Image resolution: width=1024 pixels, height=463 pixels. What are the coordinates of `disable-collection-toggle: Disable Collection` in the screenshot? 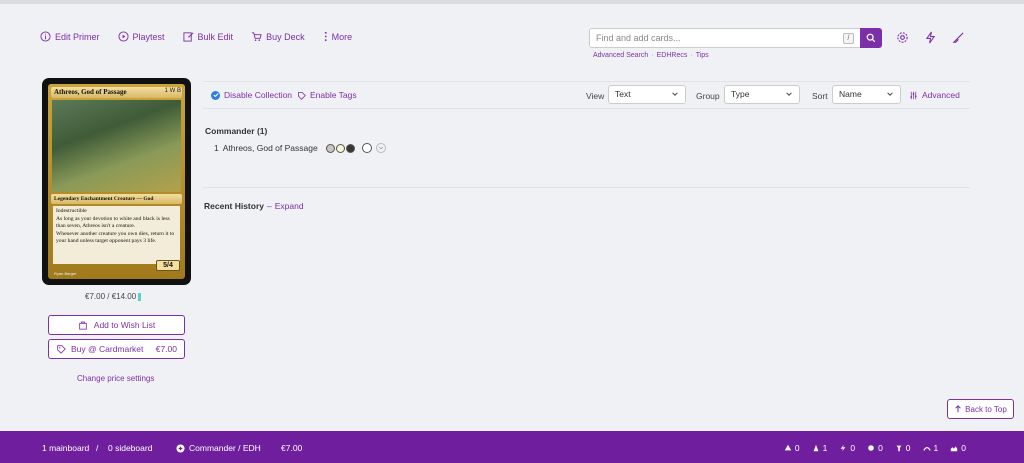 It's located at (251, 95).